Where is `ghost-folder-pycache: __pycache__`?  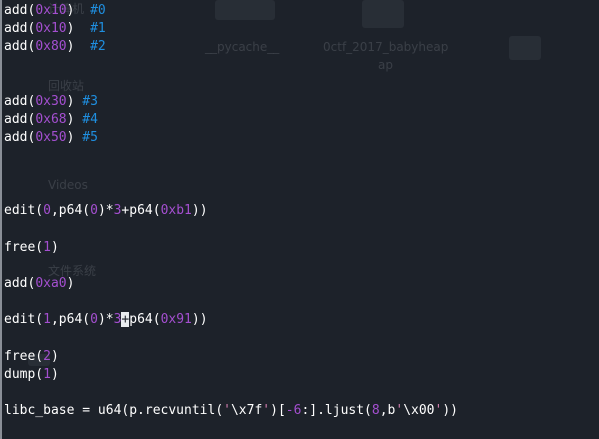
ghost-folder-pycache: __pycache__ is located at coordinates (242, 47).